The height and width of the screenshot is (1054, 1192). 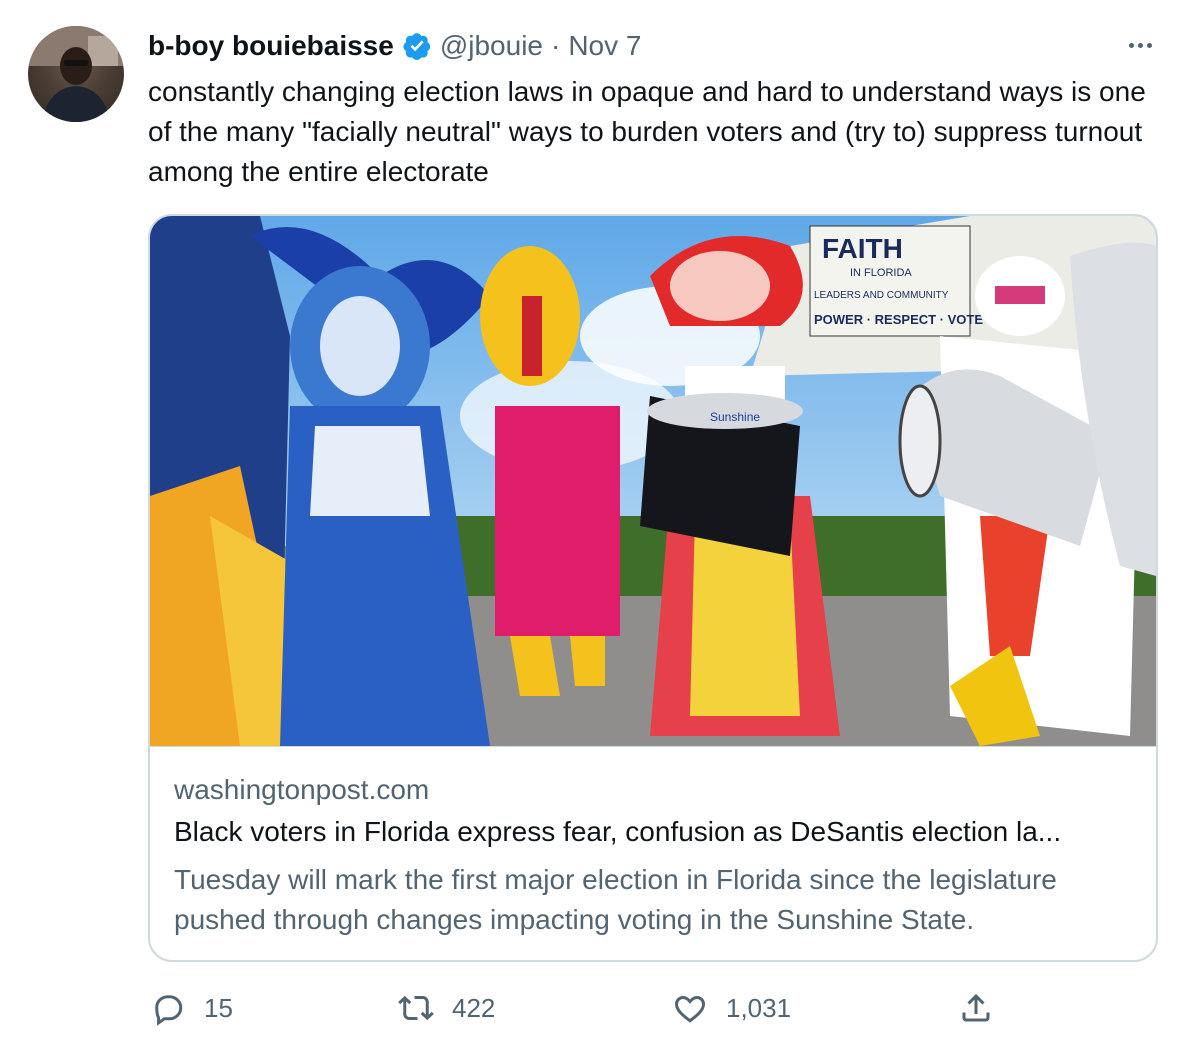 I want to click on retweet-icon, so click(x=416, y=1008).